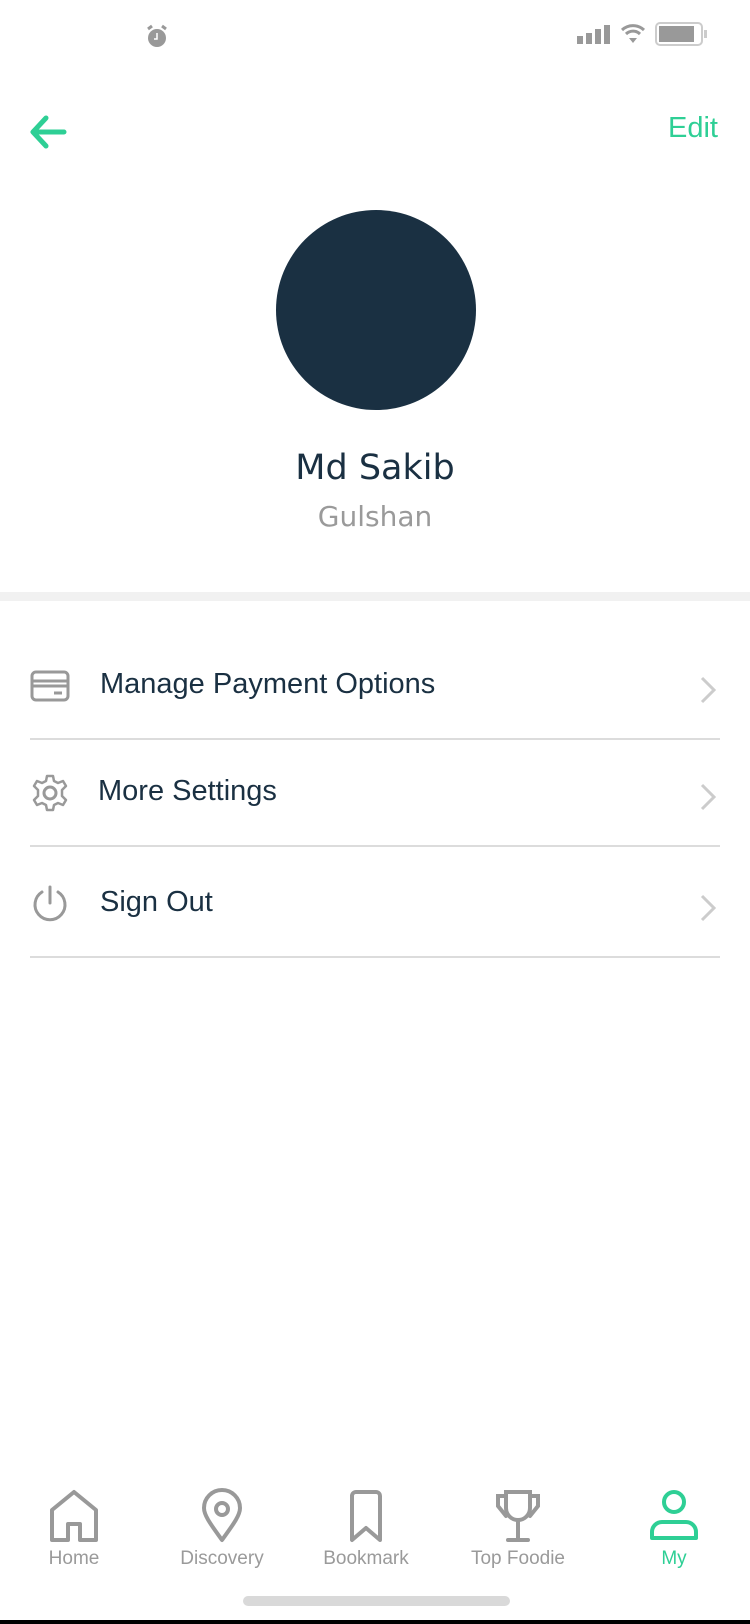 The width and height of the screenshot is (750, 1624). What do you see at coordinates (518, 1516) in the screenshot?
I see `trophy-icon` at bounding box center [518, 1516].